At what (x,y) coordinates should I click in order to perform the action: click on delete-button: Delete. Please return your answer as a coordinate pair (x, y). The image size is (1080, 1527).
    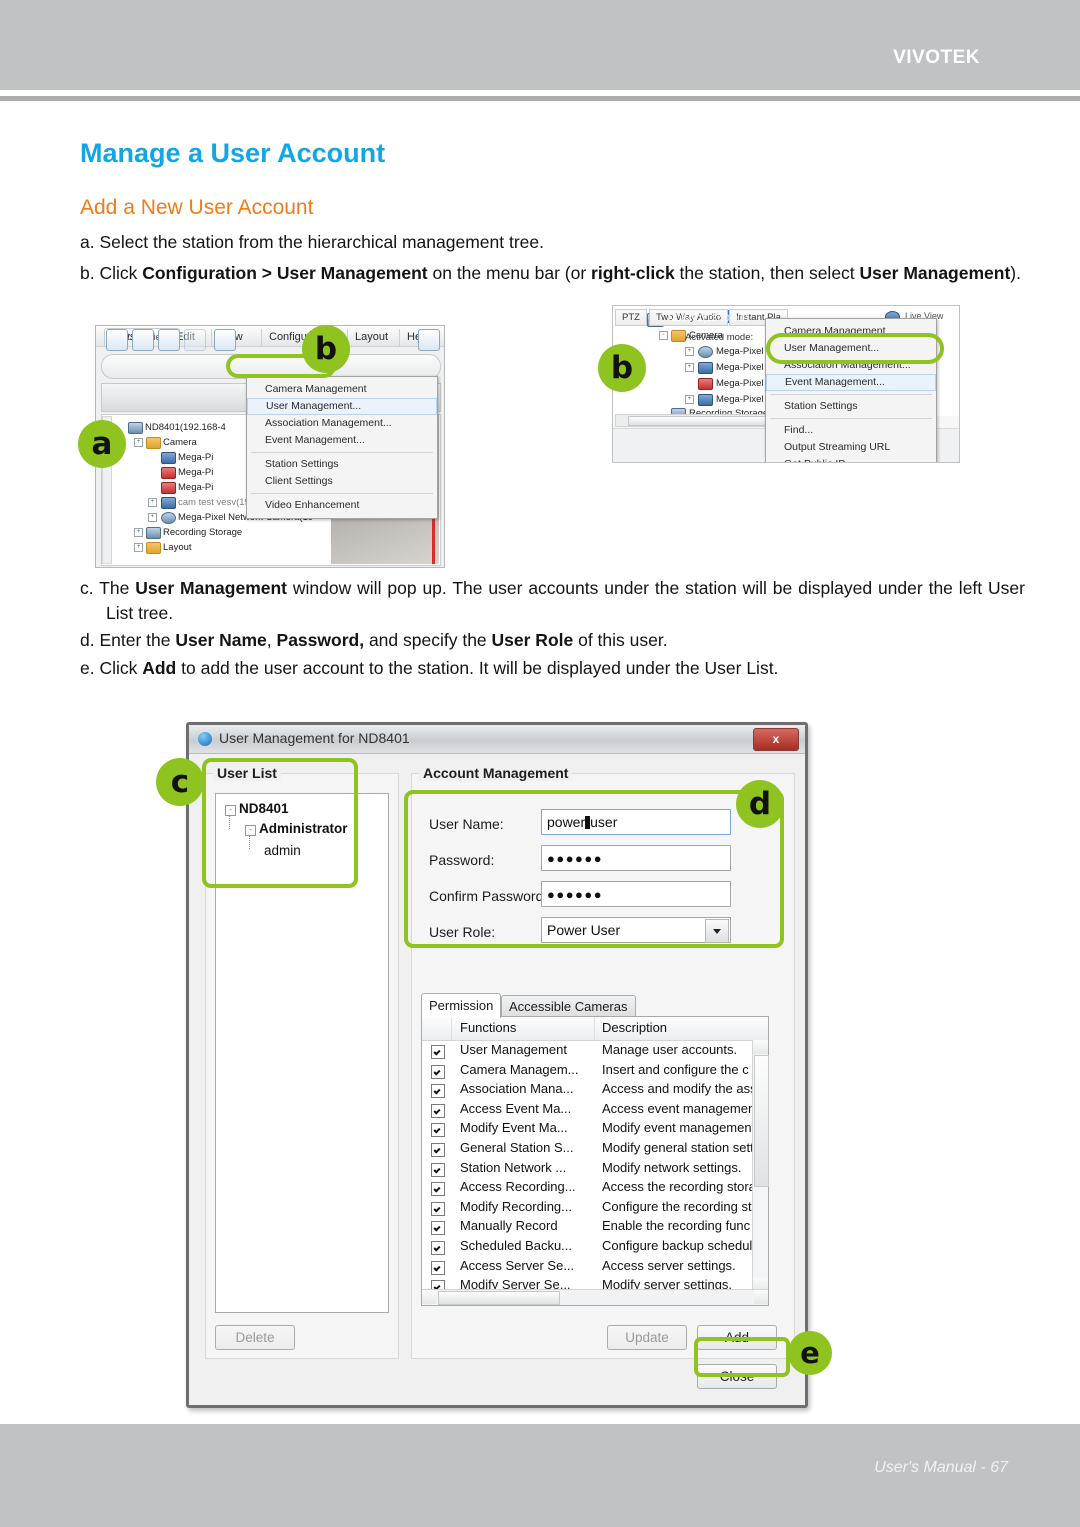
    Looking at the image, I should click on (255, 1337).